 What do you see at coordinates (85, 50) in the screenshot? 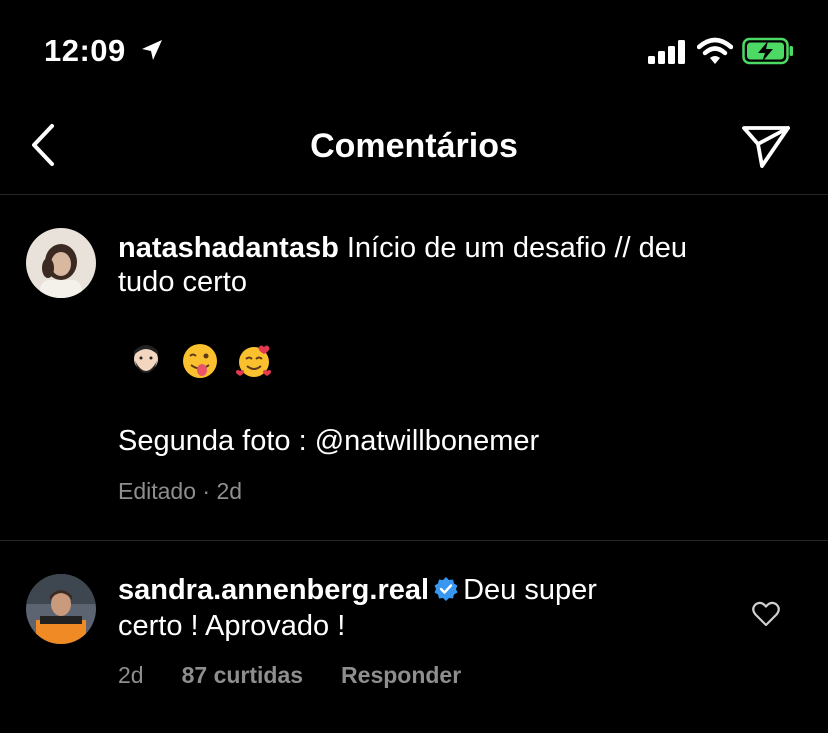
I see `status-time: 12:09` at bounding box center [85, 50].